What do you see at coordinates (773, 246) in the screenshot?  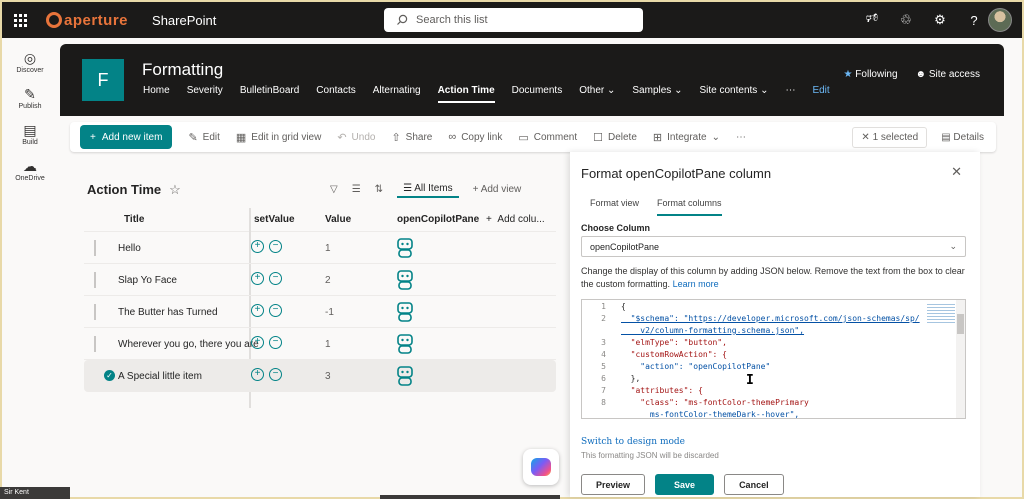 I see `column-select: openCopilotPane ⌄` at bounding box center [773, 246].